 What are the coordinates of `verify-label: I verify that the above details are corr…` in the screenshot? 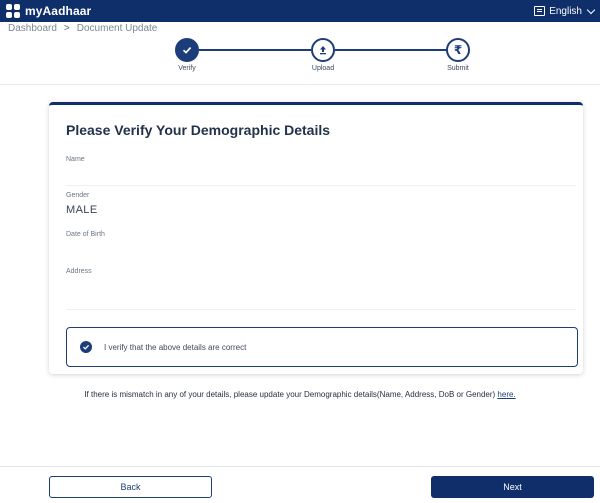 It's located at (175, 347).